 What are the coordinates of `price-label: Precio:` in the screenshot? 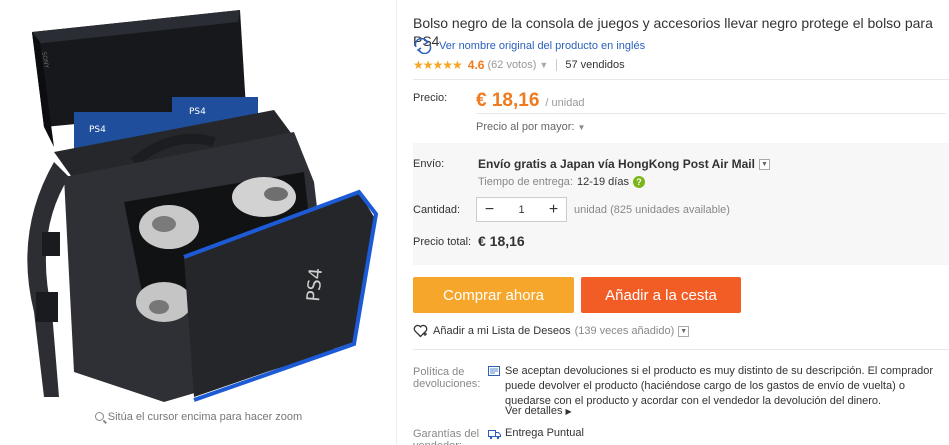 It's located at (430, 98).